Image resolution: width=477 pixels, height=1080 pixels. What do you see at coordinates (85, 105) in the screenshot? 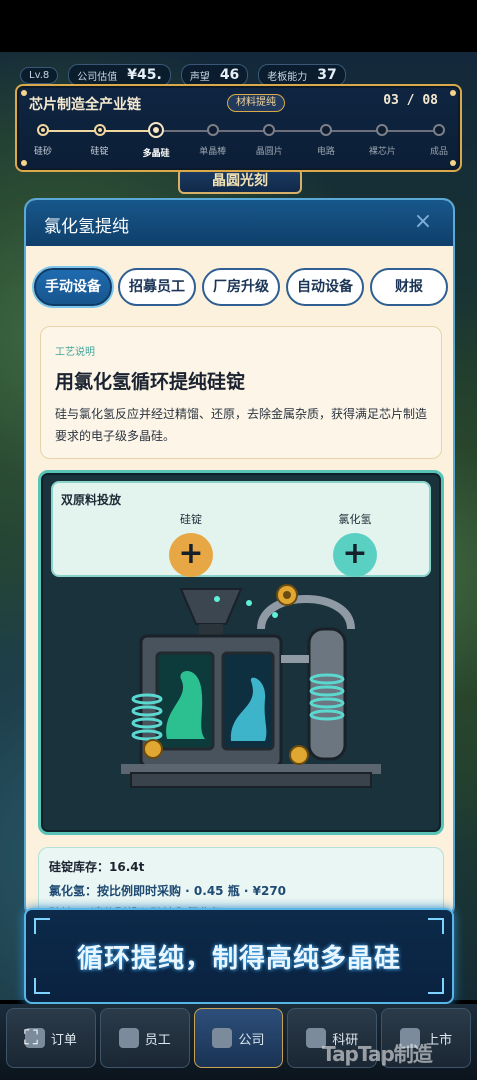
I see `chain-title: 芯片制造全产业链` at bounding box center [85, 105].